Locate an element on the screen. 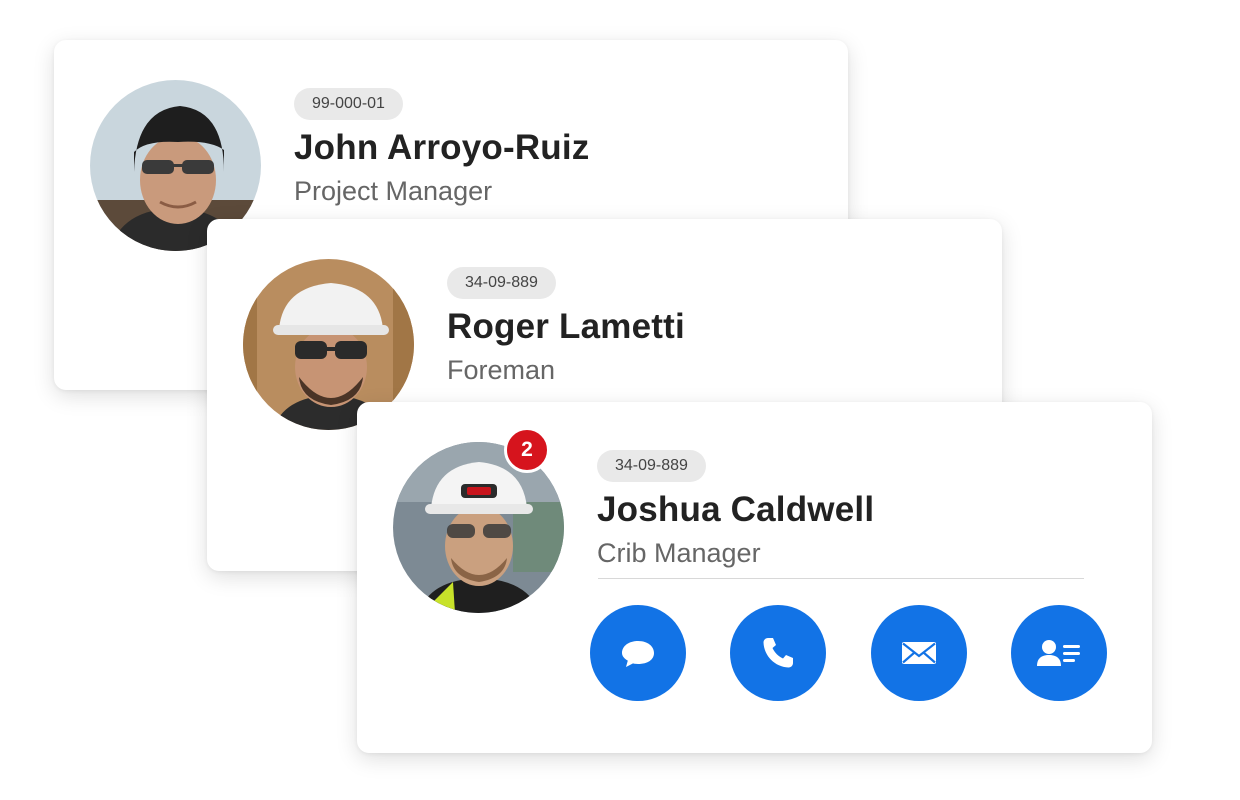 This screenshot has height=800, width=1240. message-button is located at coordinates (638, 653).